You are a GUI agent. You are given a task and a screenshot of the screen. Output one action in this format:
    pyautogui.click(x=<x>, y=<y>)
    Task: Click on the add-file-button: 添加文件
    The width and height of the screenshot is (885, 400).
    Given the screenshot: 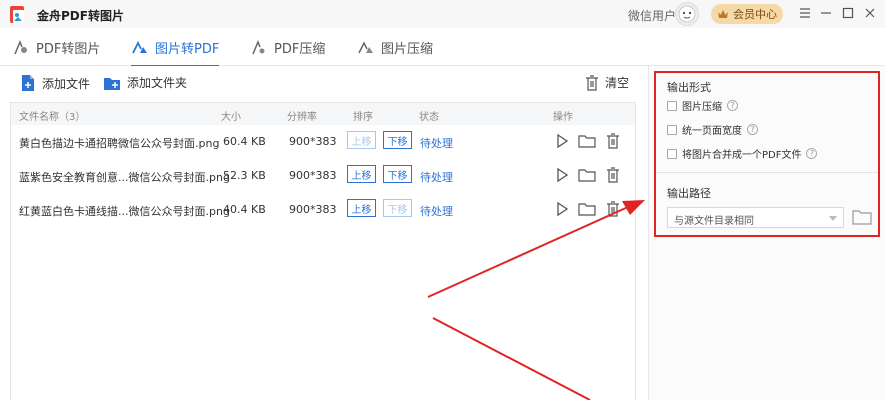 What is the action you would take?
    pyautogui.click(x=55, y=83)
    